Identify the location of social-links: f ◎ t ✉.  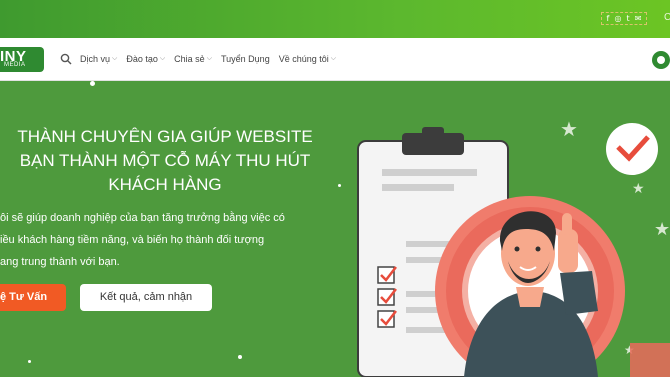
(624, 18).